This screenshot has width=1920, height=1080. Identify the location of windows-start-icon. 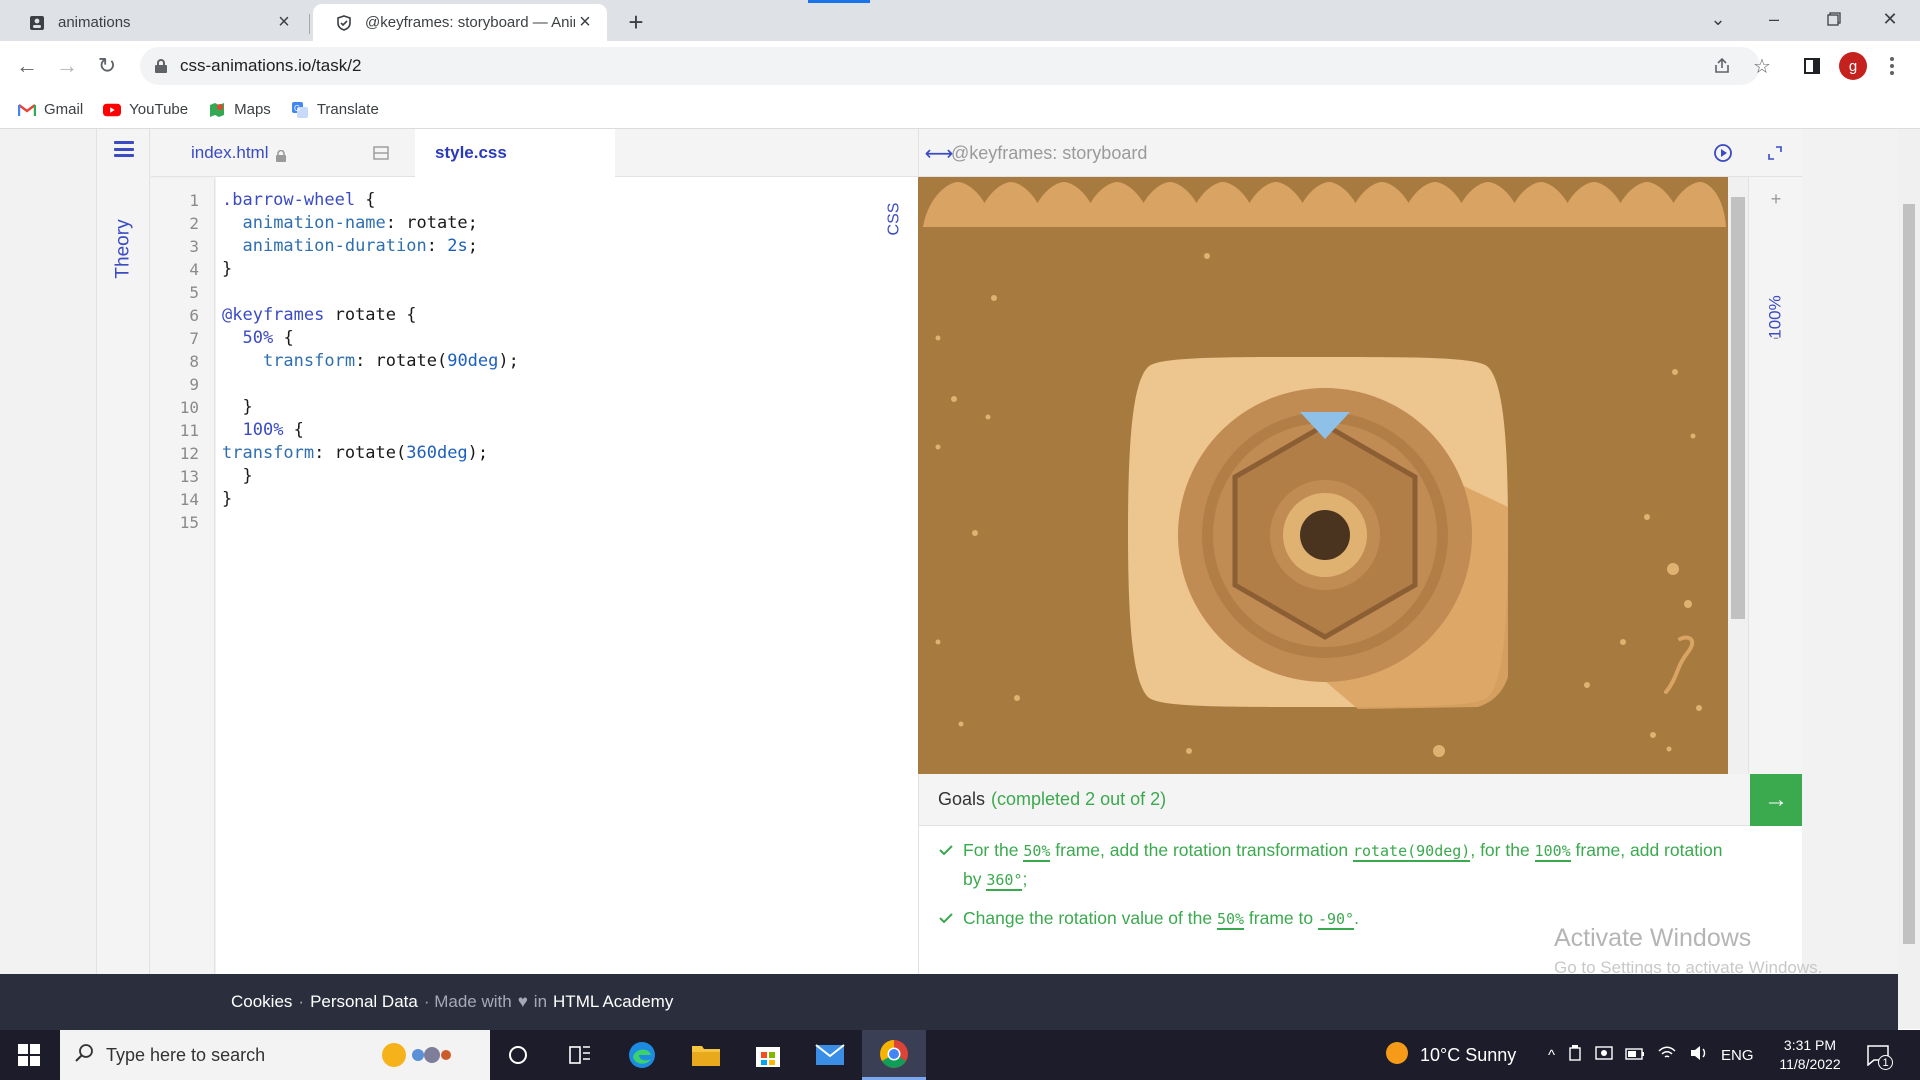
(29, 1055).